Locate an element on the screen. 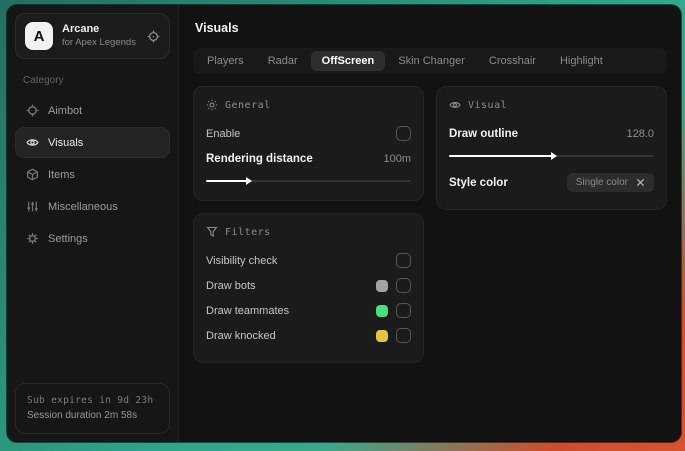 The image size is (685, 451). draw-bots-checkbox is located at coordinates (403, 285).